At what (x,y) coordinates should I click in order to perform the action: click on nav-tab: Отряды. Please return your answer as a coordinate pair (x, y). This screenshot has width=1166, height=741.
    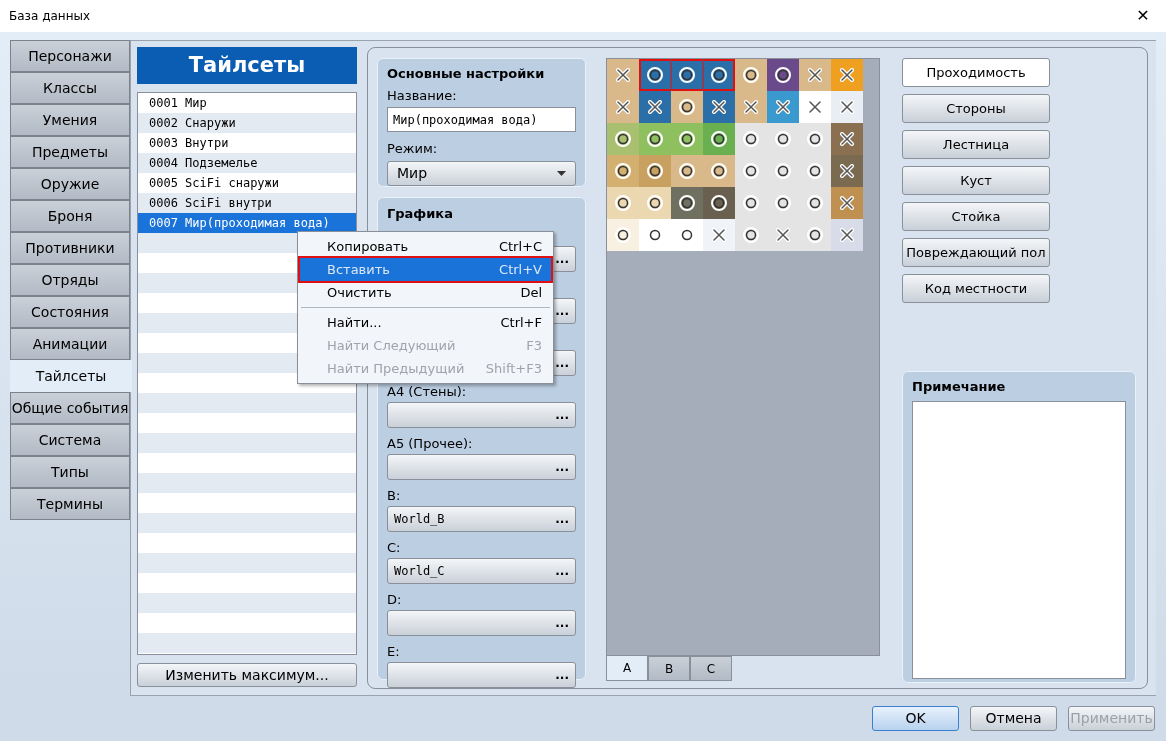
    Looking at the image, I should click on (70, 280).